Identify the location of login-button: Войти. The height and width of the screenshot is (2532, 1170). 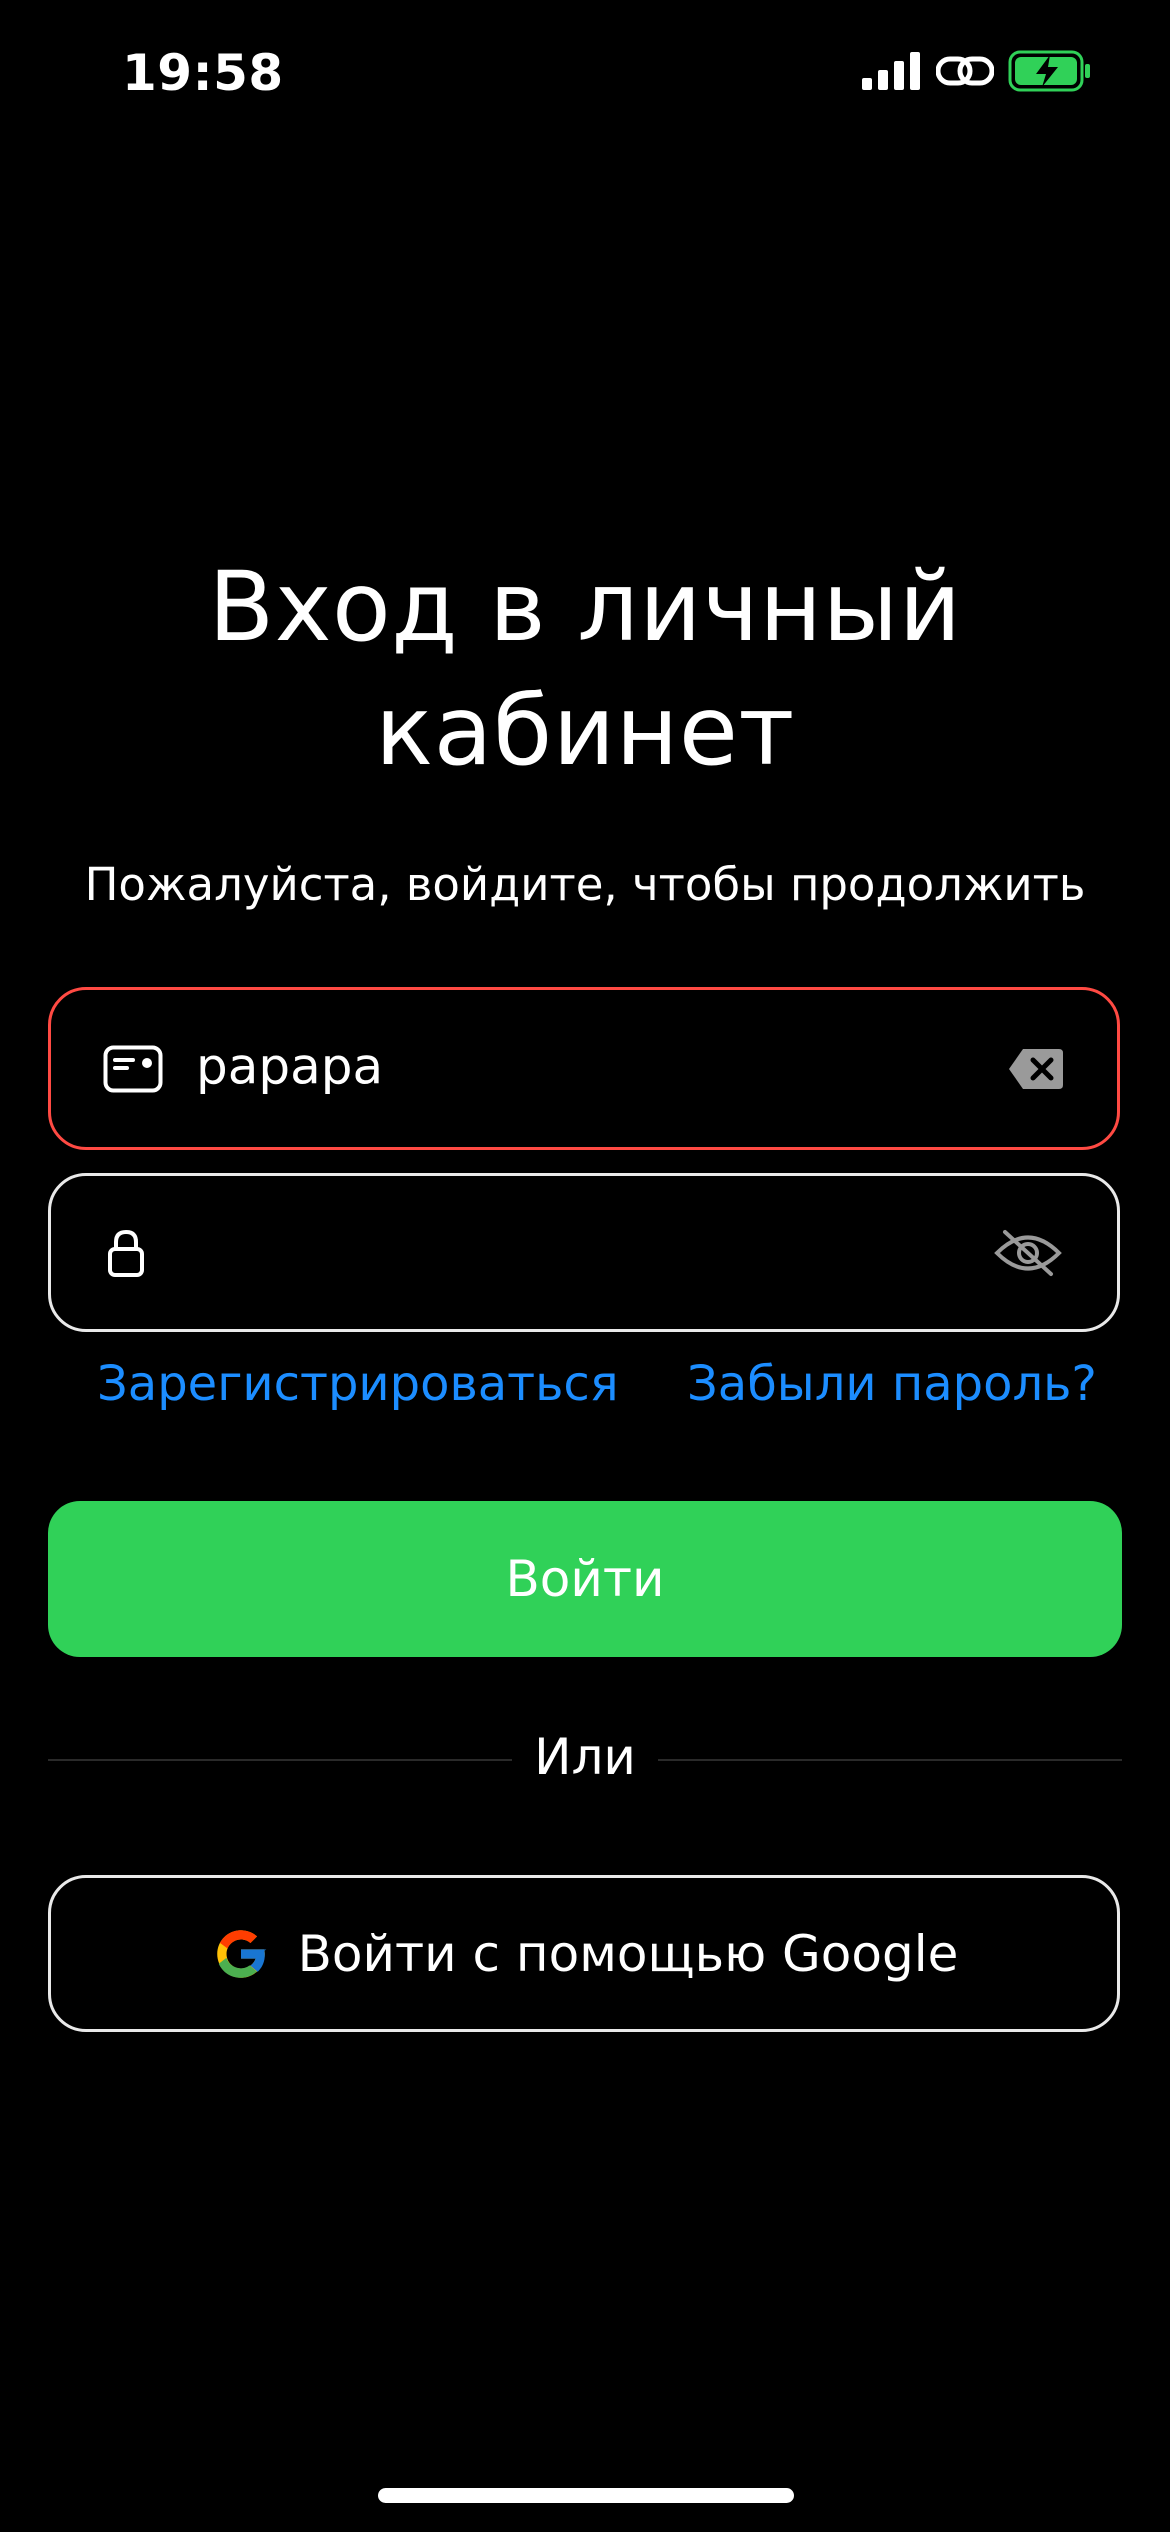
(585, 1579).